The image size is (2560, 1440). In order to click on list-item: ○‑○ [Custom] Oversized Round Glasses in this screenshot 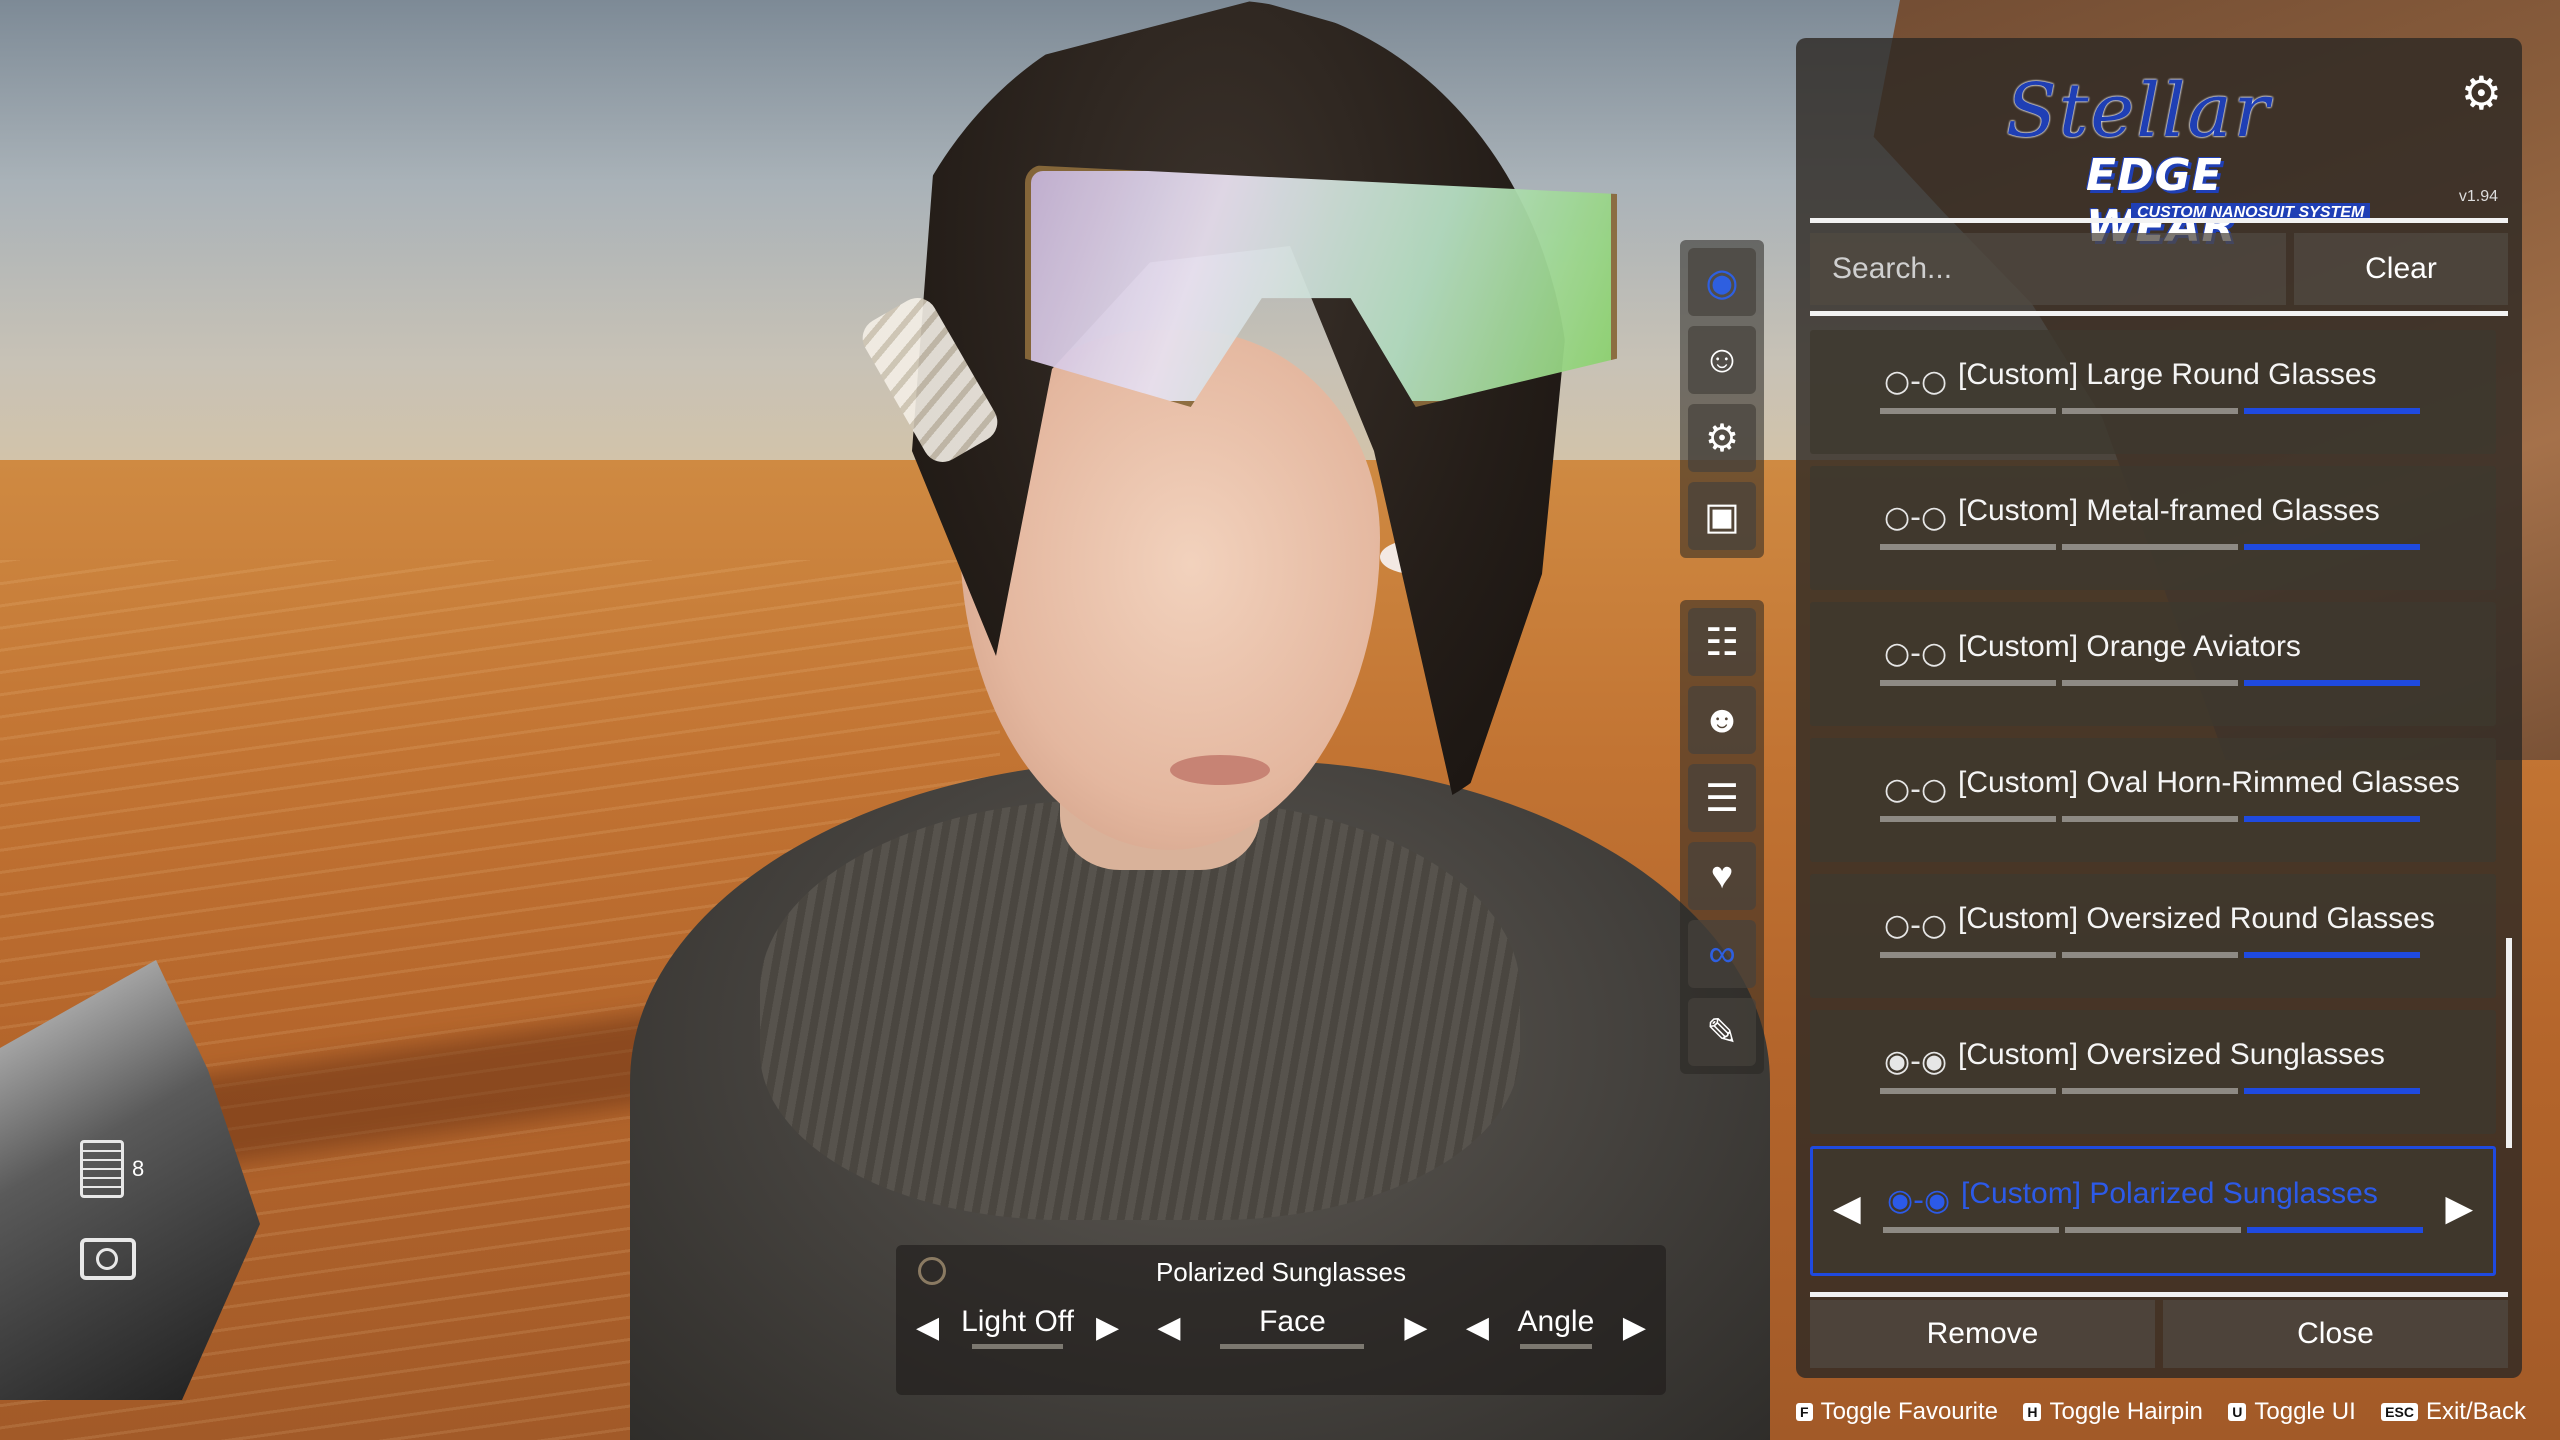, I will do `click(2153, 936)`.